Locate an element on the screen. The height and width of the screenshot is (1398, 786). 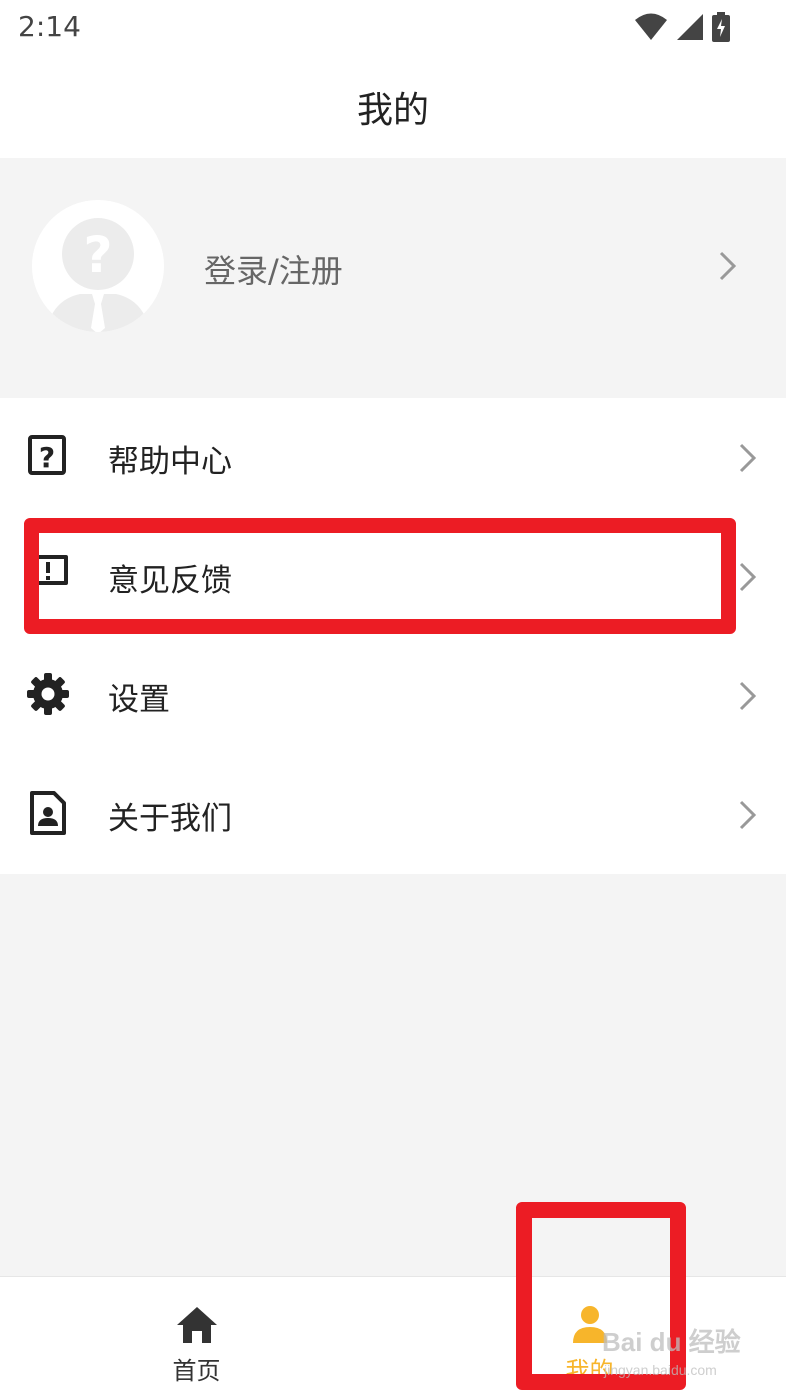
menu-item-label: 设置 is located at coordinates (139, 700).